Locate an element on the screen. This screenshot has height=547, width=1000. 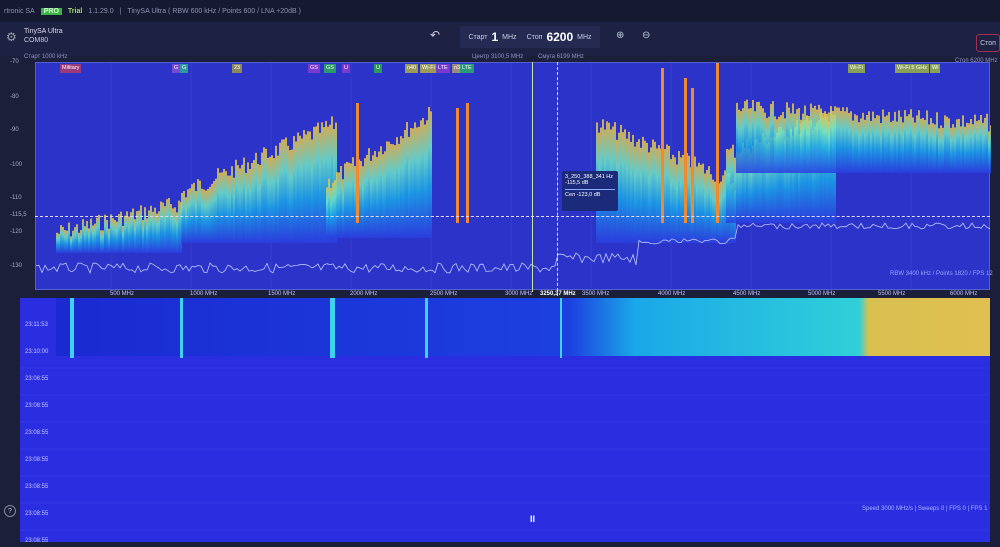
device-selector: TinySA Ultra COM80 is located at coordinates (43, 36).